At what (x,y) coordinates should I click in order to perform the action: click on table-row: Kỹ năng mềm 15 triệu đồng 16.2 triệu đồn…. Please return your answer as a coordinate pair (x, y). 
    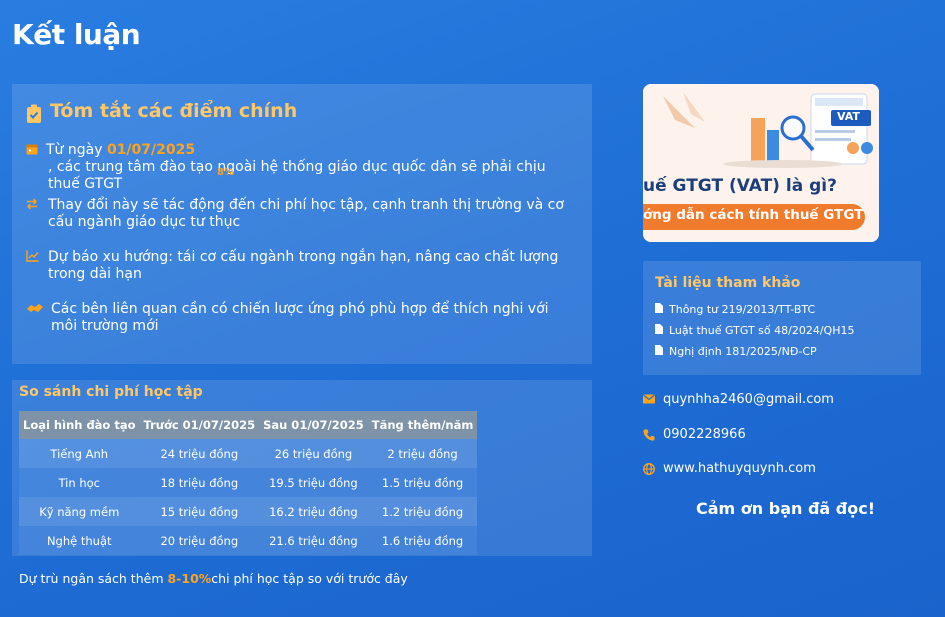
    Looking at the image, I should click on (248, 511).